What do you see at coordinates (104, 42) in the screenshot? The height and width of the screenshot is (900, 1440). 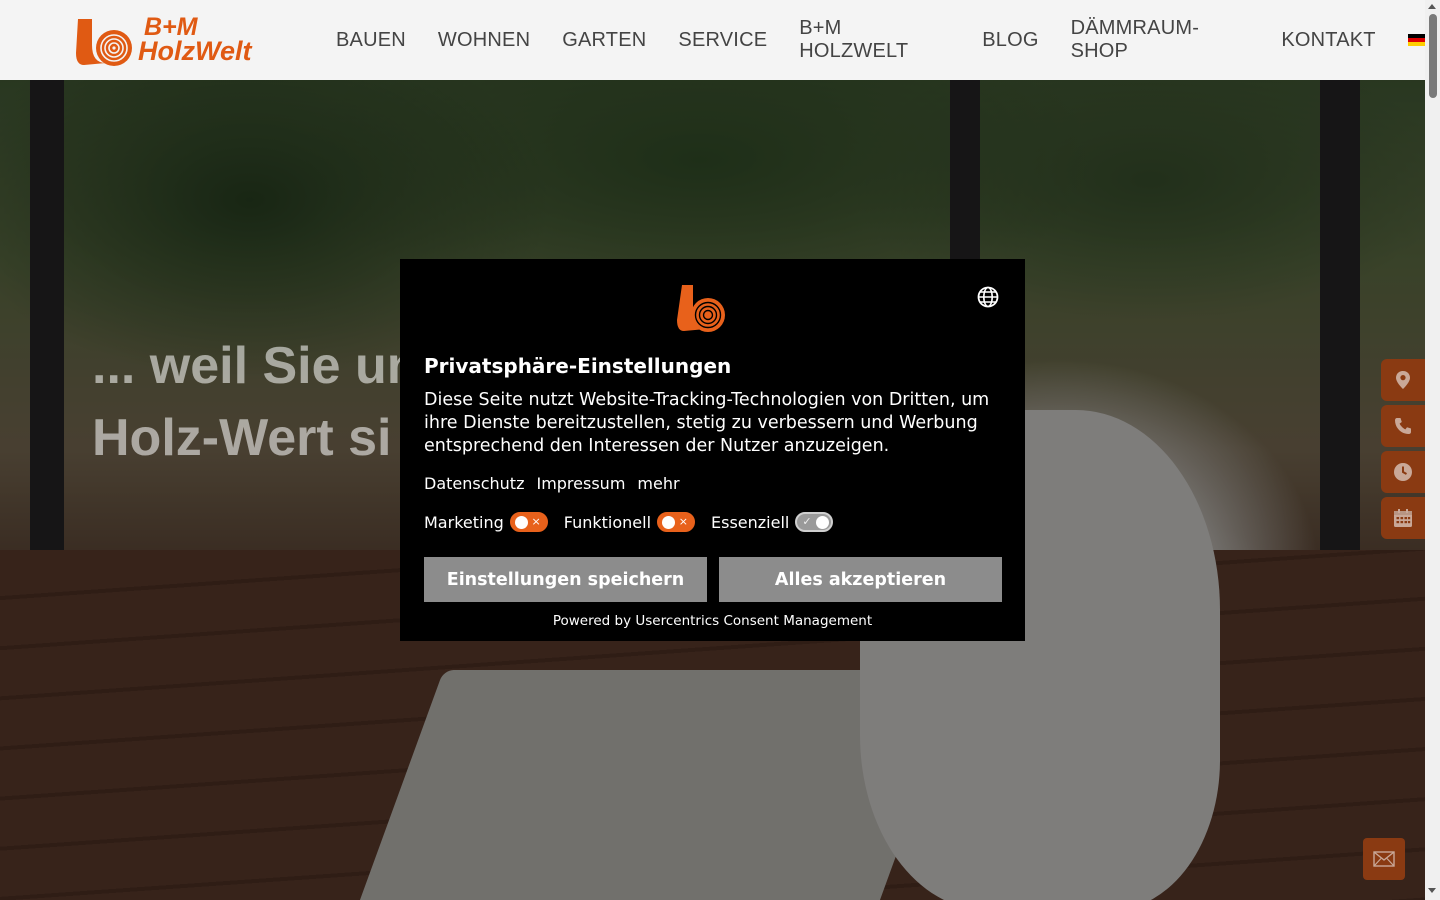 I see `logo-roll-icon` at bounding box center [104, 42].